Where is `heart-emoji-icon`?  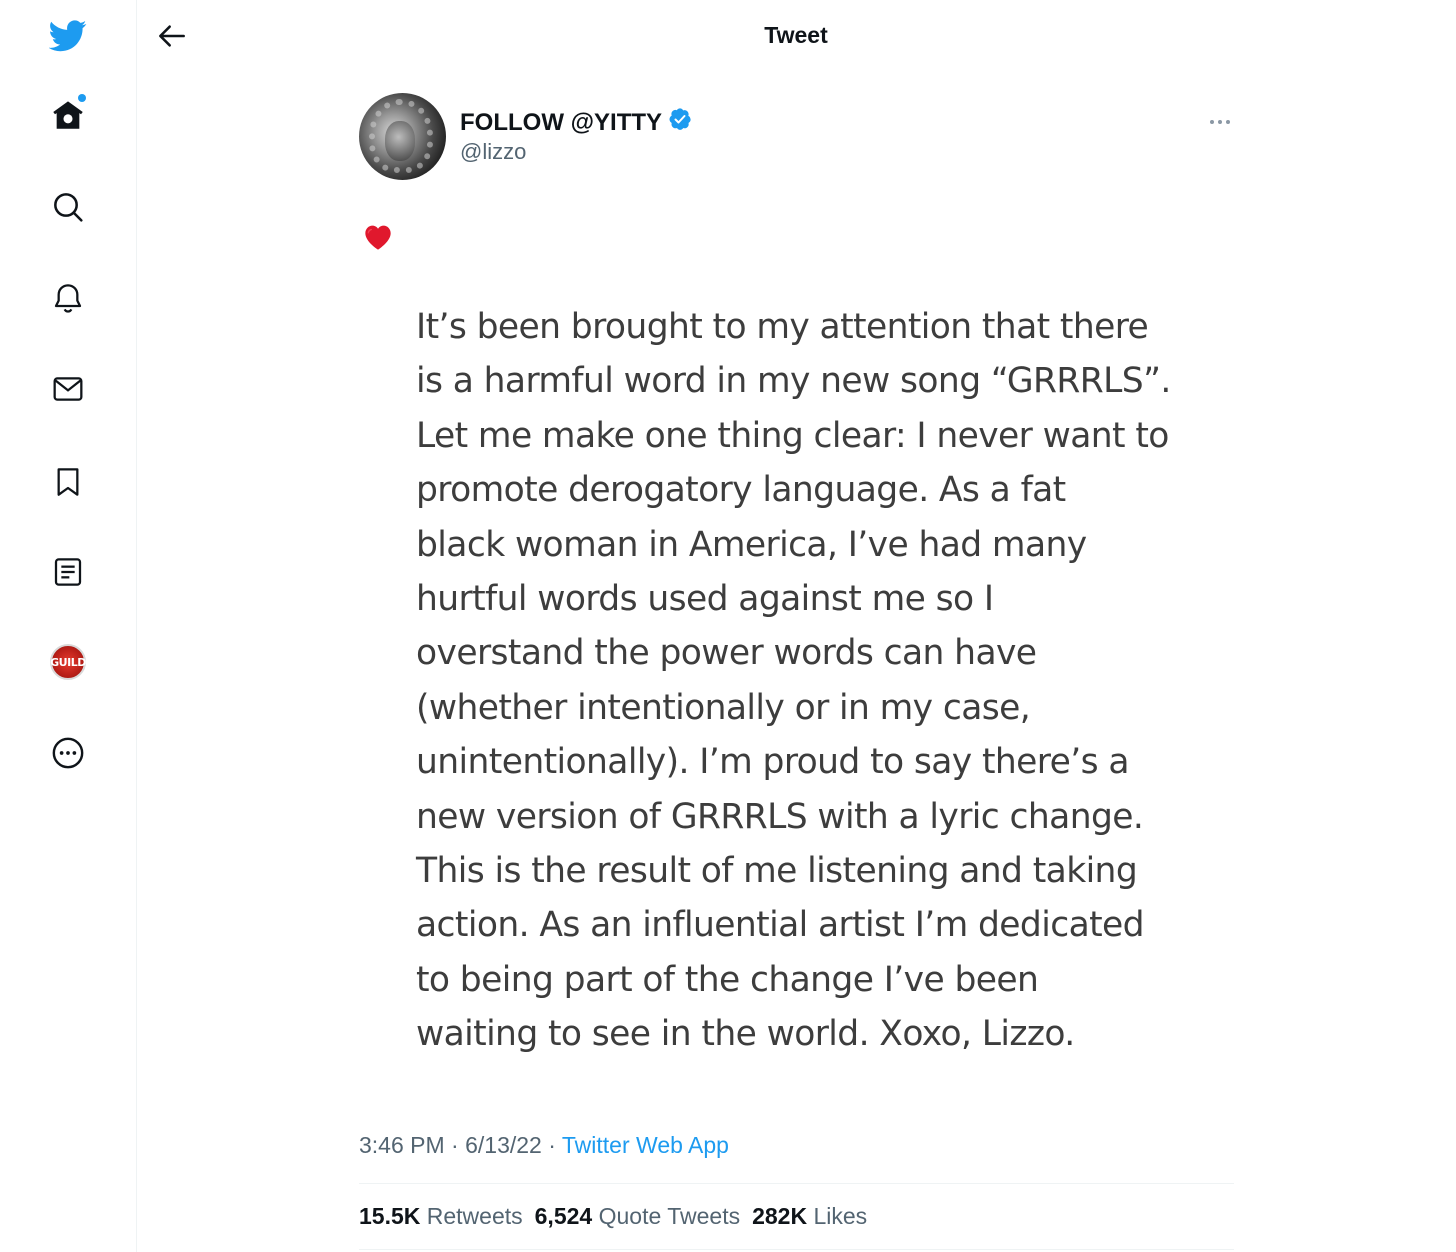
heart-emoji-icon is located at coordinates (378, 237).